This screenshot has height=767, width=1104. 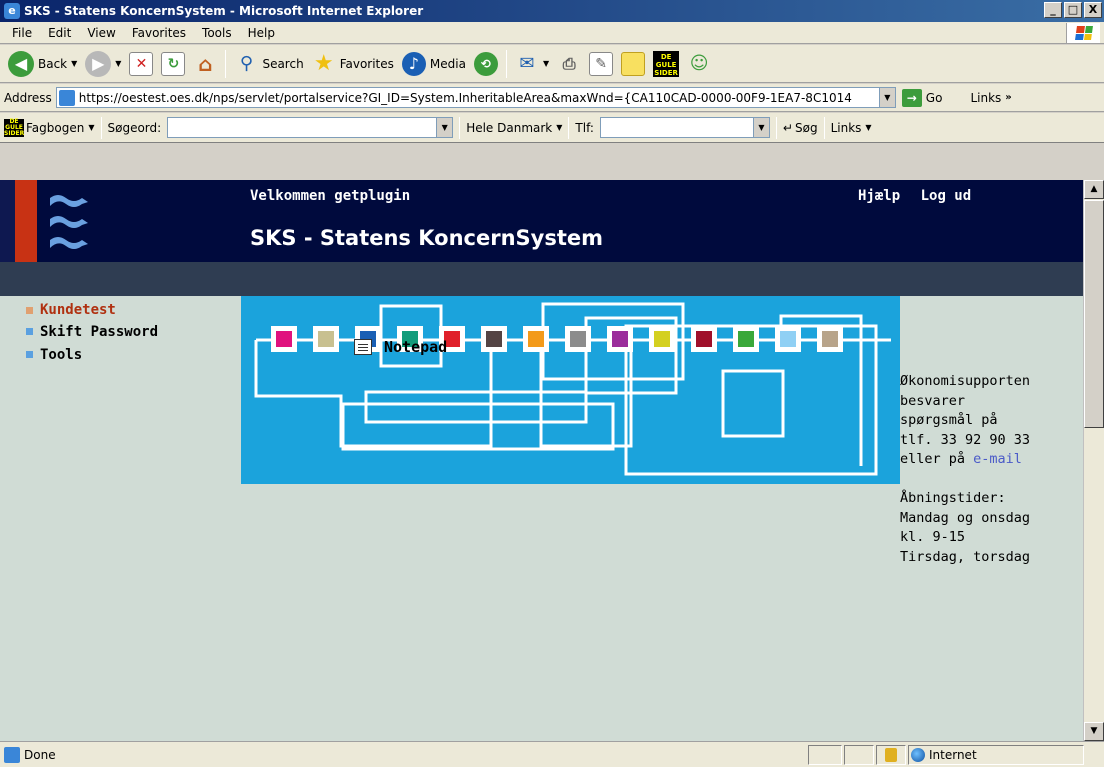 What do you see at coordinates (447, 63) in the screenshot?
I see `media-label: Media` at bounding box center [447, 63].